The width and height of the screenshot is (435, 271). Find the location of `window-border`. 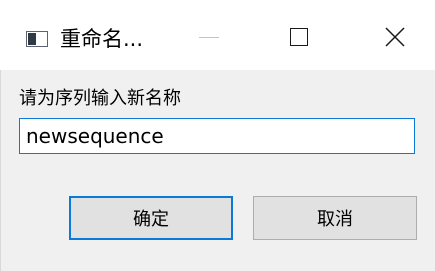

window-border is located at coordinates (0, 170).